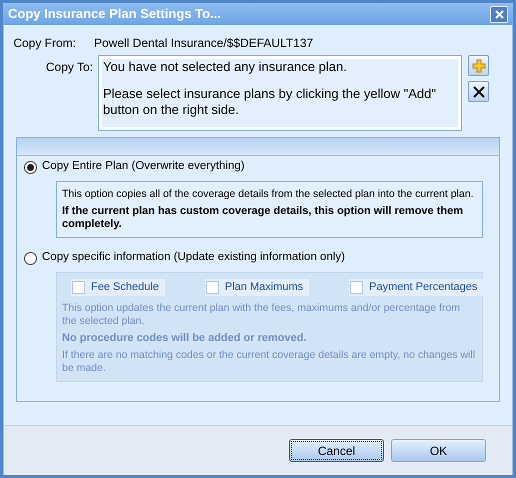 The height and width of the screenshot is (478, 516). What do you see at coordinates (264, 288) in the screenshot?
I see `checkbox-label: Plan Maximums` at bounding box center [264, 288].